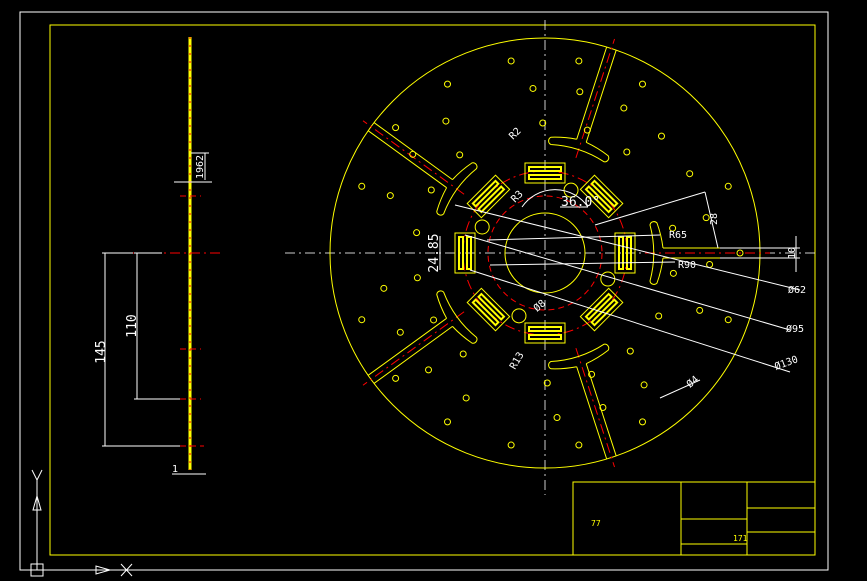  Describe the element at coordinates (132, 325) in the screenshot. I see `dim-110: 110` at that location.